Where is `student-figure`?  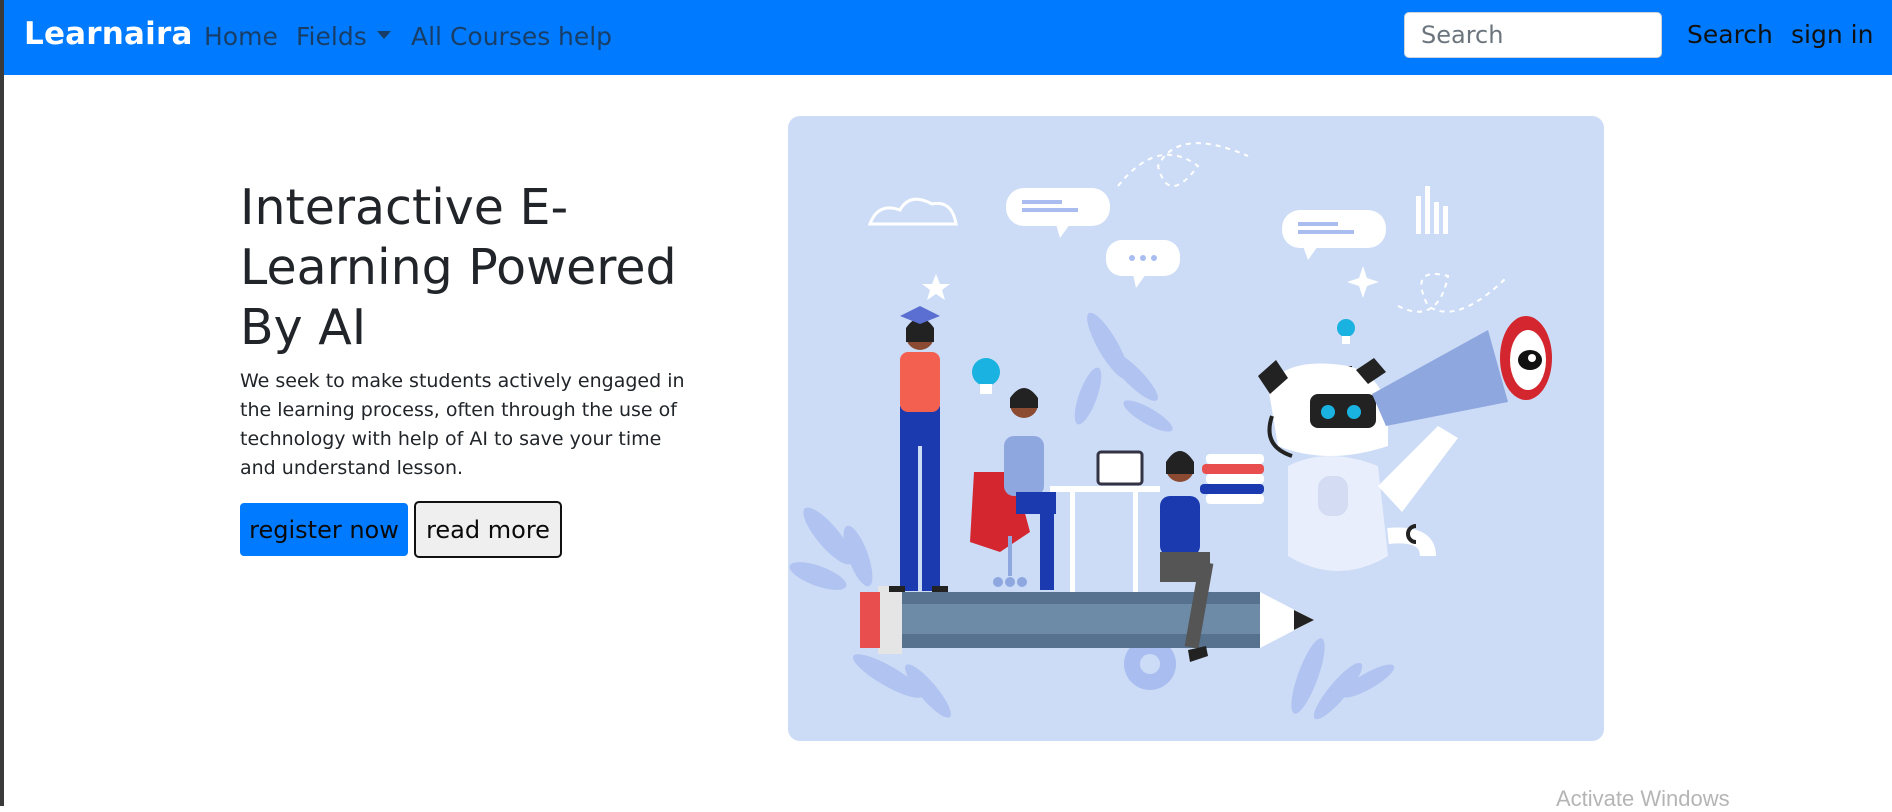
student-figure is located at coordinates (918, 449).